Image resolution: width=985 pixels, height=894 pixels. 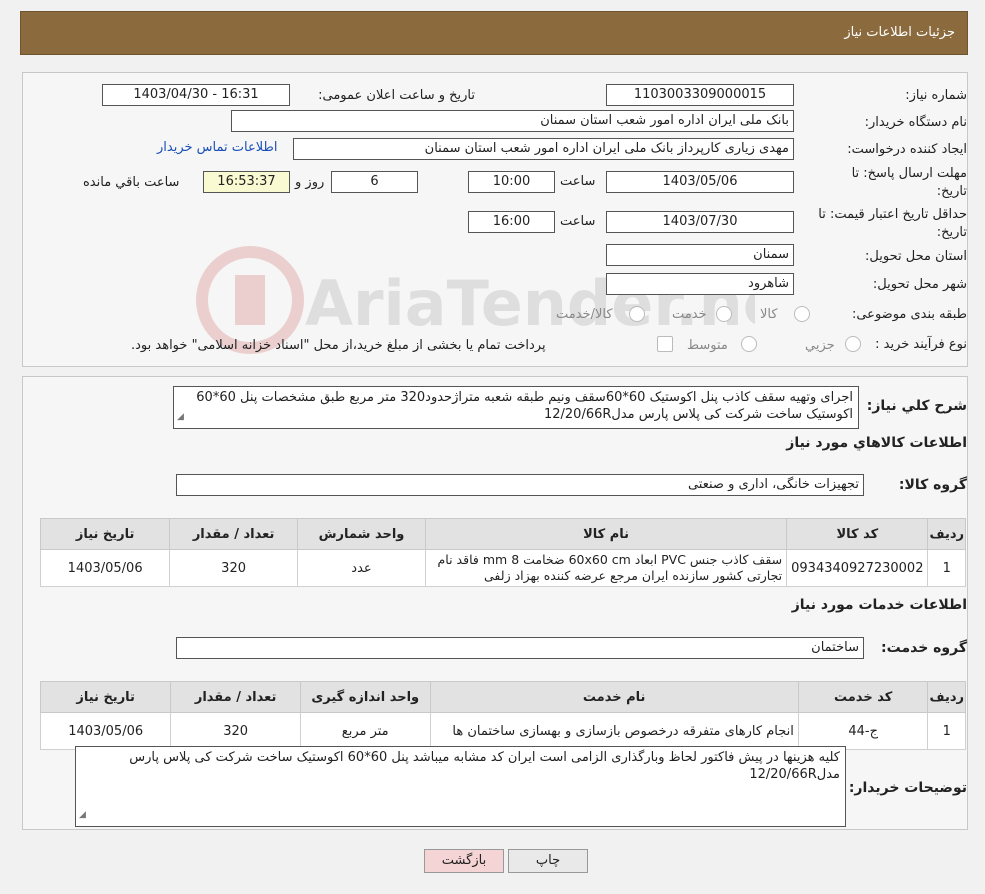 What do you see at coordinates (700, 284) in the screenshot?
I see `city-field: شاهرود` at bounding box center [700, 284].